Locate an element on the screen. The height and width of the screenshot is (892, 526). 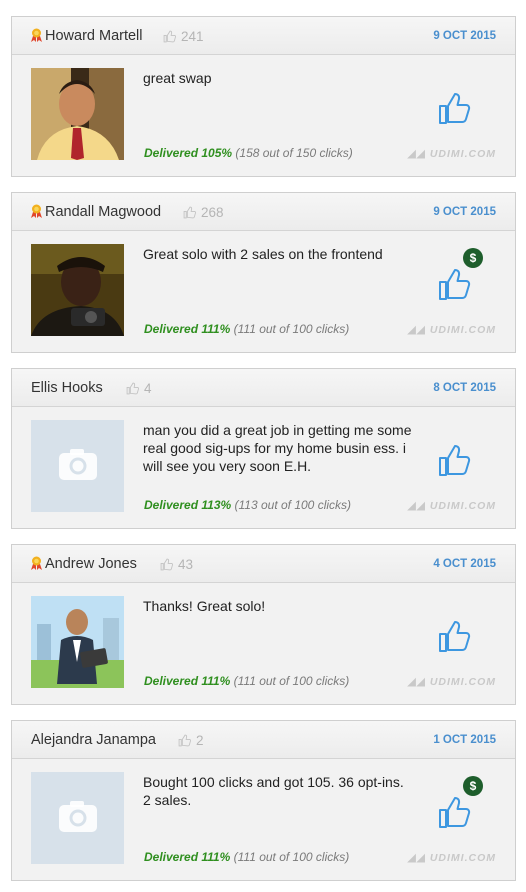
like-count: 241 is located at coordinates (183, 36).